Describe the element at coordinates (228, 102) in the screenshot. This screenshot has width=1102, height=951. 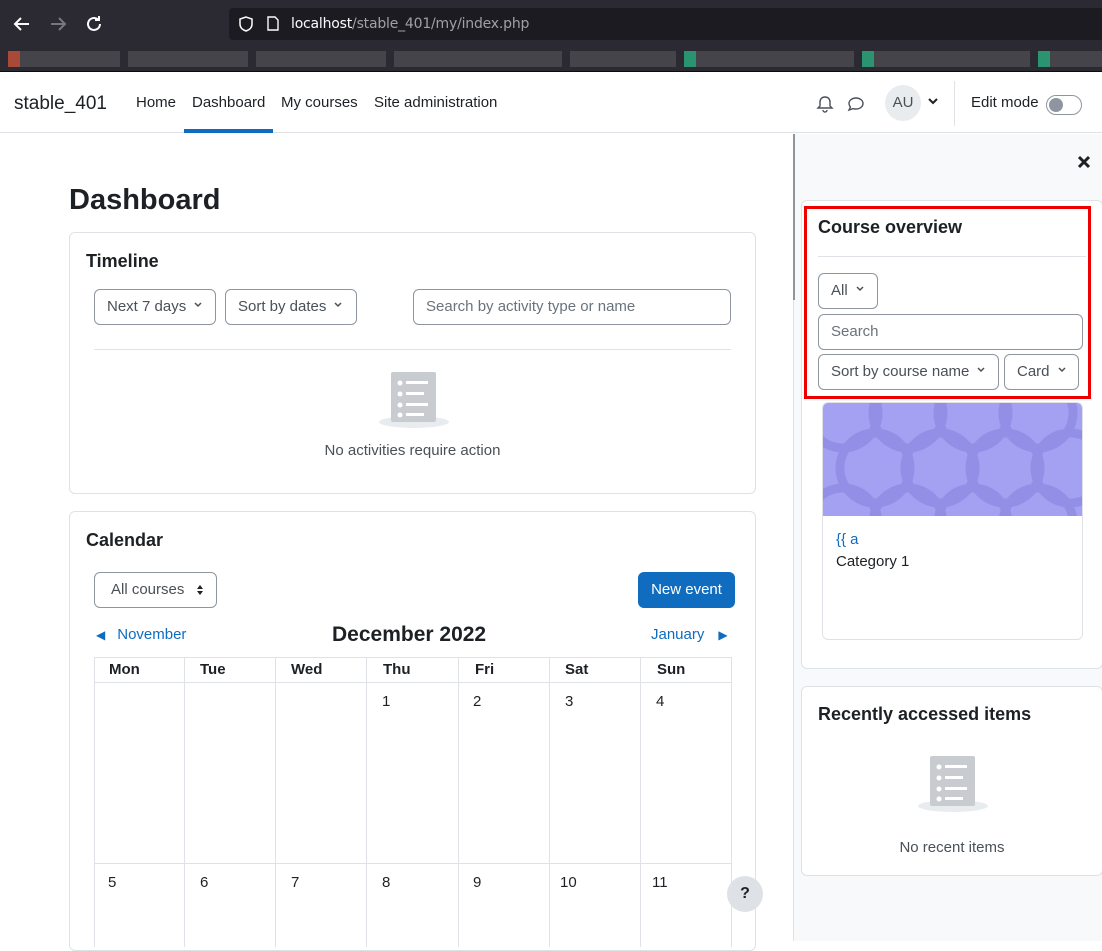
I see `nav-dashboard: Dashboard` at that location.